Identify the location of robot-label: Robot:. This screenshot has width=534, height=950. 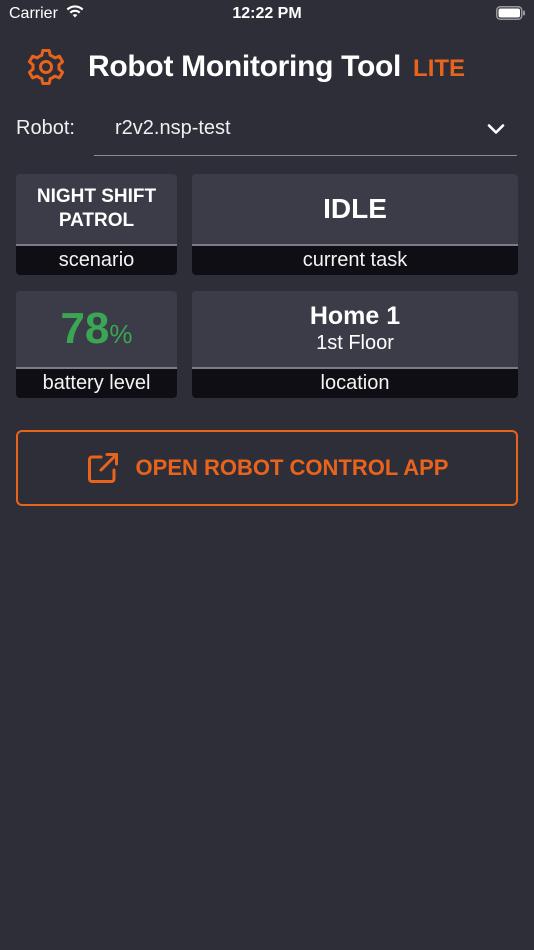
(45, 128).